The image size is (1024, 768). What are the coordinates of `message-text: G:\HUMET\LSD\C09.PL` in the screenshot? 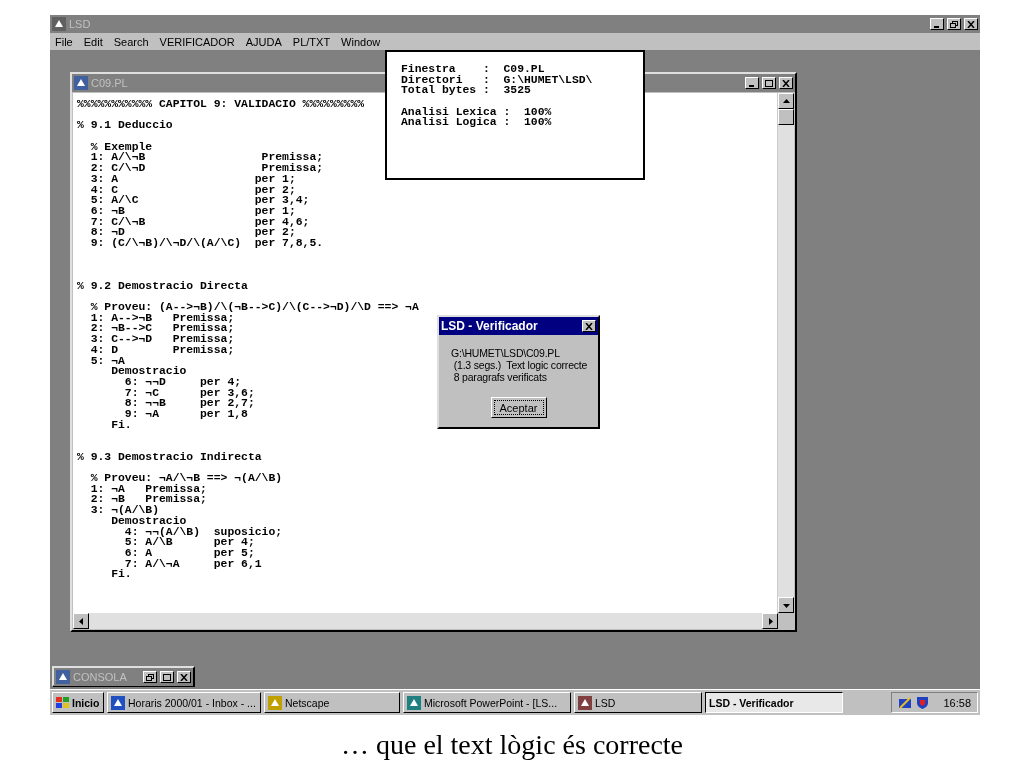 It's located at (505, 353).